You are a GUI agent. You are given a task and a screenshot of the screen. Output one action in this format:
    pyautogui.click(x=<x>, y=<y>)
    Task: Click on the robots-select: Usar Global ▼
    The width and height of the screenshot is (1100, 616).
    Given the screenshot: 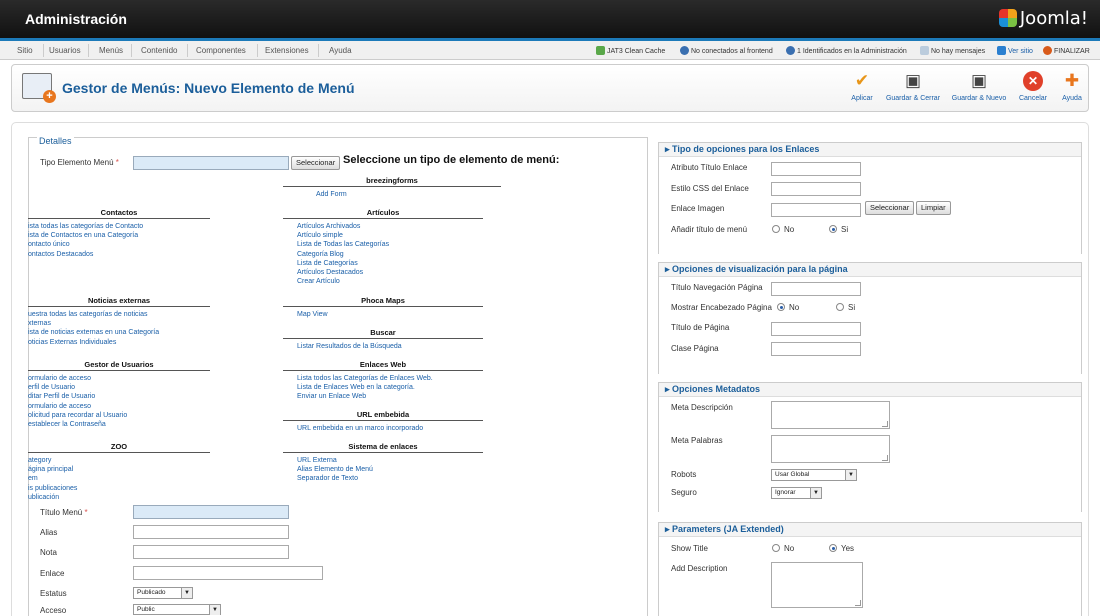 What is the action you would take?
    pyautogui.click(x=814, y=475)
    